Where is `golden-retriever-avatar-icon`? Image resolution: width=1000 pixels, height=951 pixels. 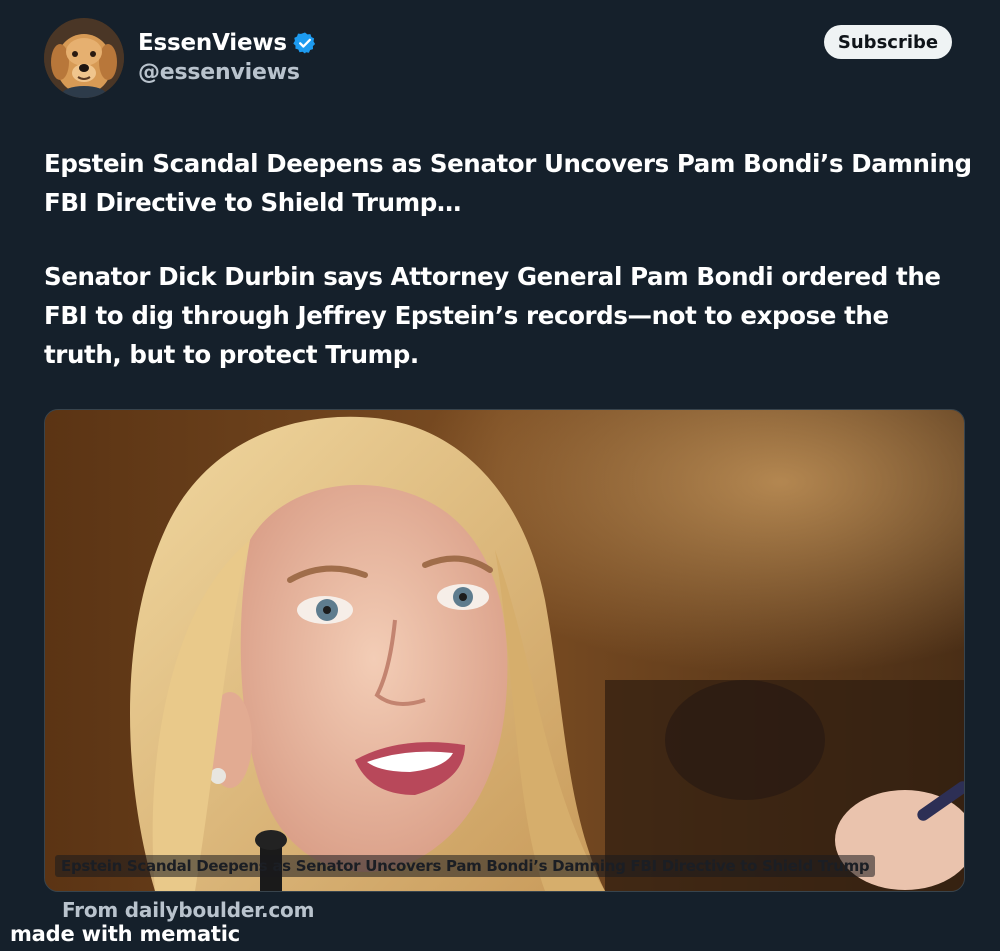
golden-retriever-avatar-icon is located at coordinates (84, 58).